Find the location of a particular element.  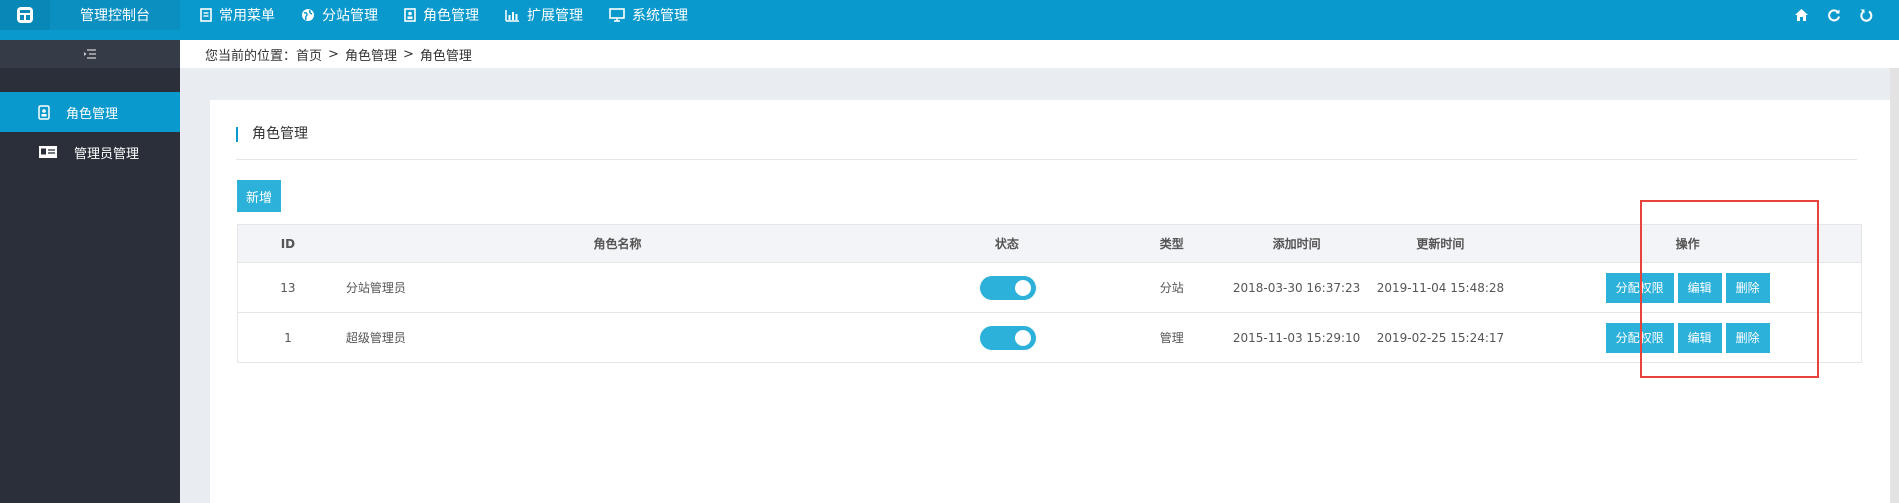

table-header-row: ID 角色名称 状态 类型 添加时间 更新时间 操作 is located at coordinates (1049, 243).